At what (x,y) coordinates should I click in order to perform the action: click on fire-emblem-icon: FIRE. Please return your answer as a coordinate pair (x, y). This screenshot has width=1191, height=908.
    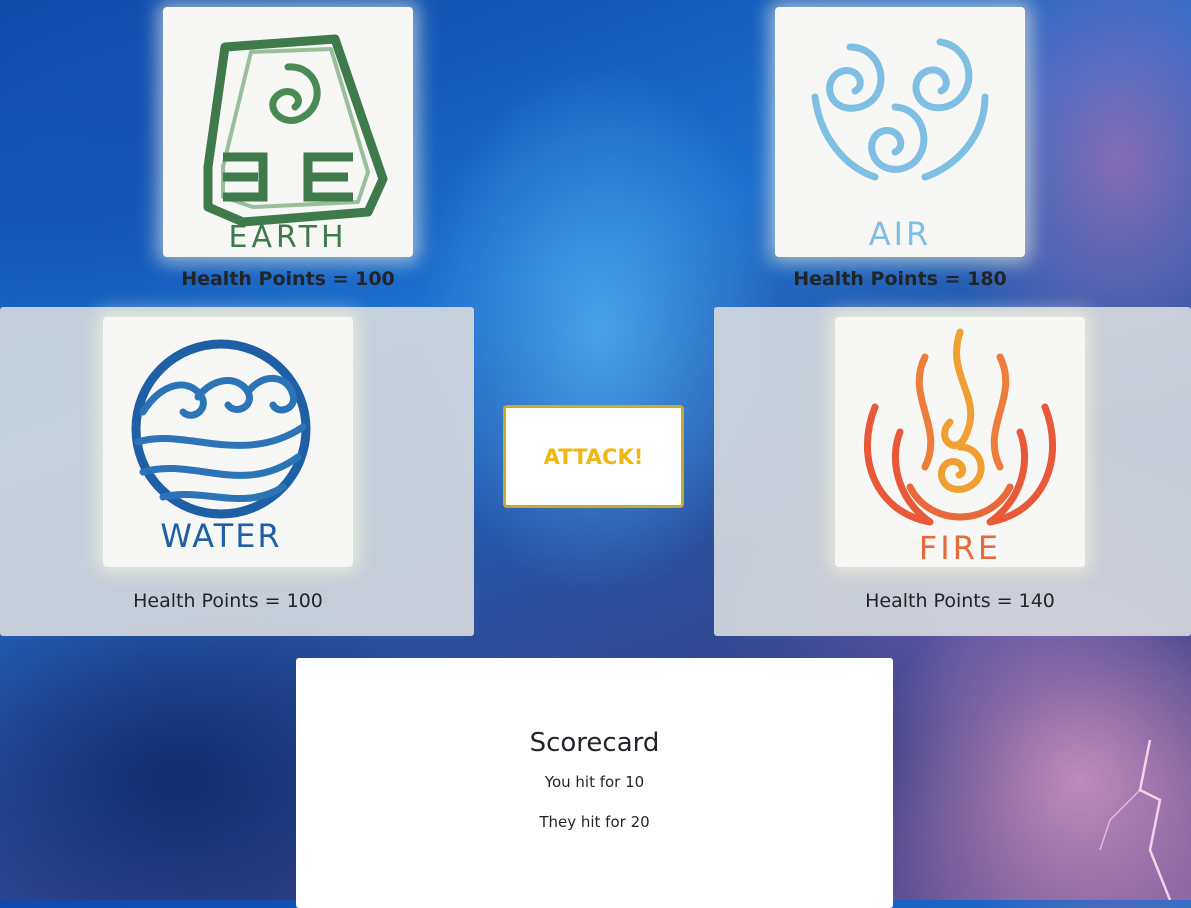
    Looking at the image, I should click on (960, 447).